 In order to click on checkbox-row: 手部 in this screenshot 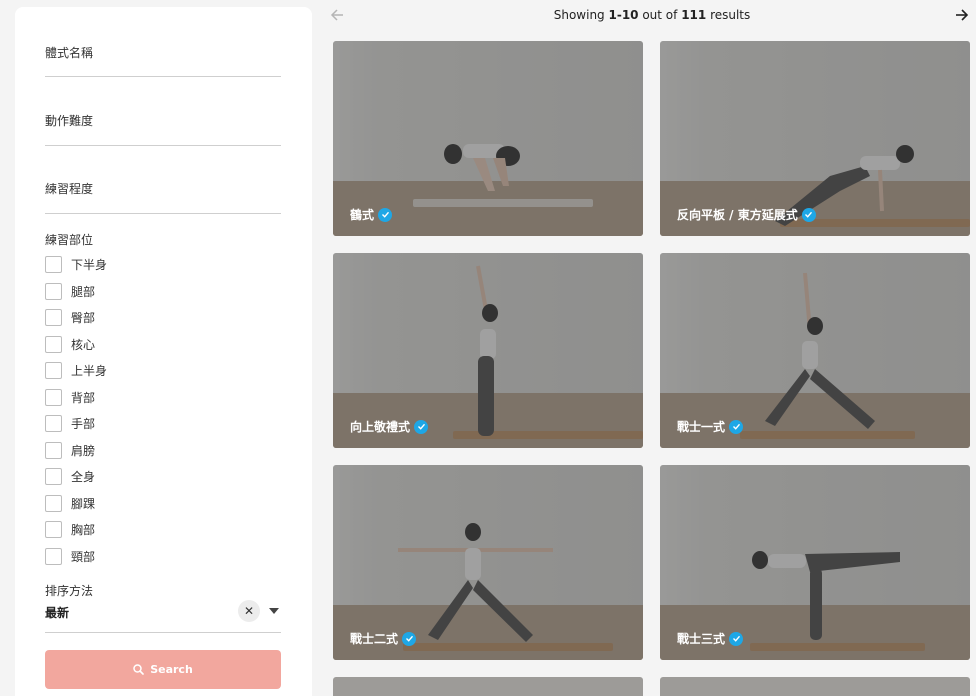, I will do `click(70, 423)`.